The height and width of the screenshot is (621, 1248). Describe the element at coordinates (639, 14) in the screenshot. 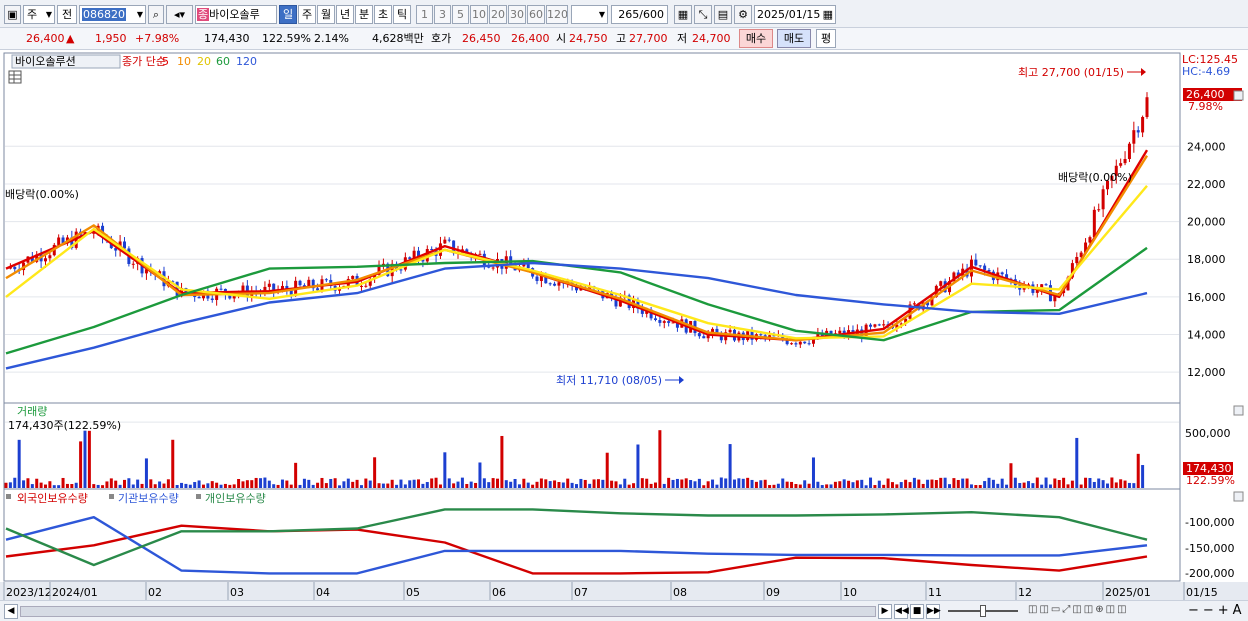

I see `count-field: 265/600` at that location.